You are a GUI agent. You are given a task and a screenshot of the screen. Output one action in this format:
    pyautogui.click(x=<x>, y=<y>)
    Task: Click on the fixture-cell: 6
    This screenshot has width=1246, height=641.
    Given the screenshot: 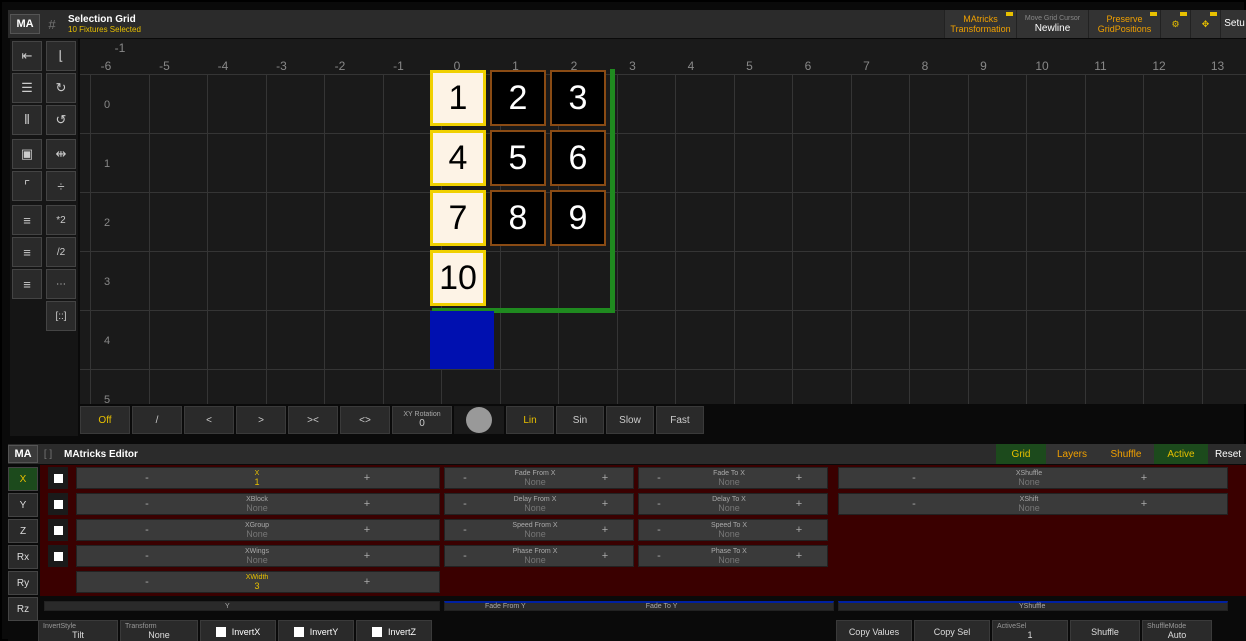 What is the action you would take?
    pyautogui.click(x=578, y=158)
    